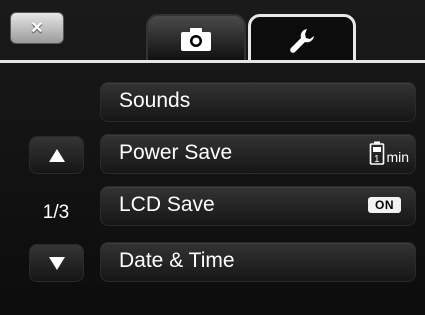 This screenshot has height=315, width=425. I want to click on page-up-button, so click(56, 155).